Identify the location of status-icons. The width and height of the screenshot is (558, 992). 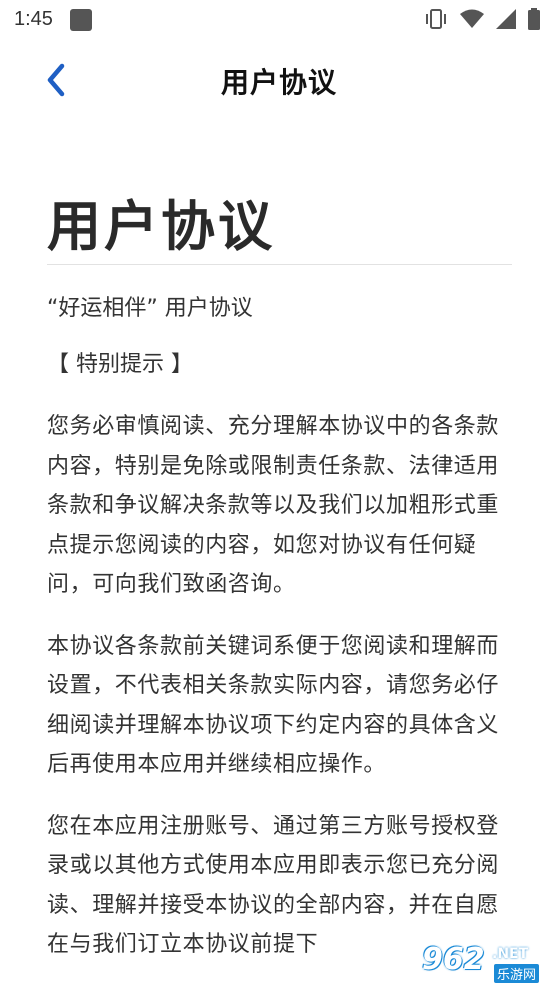
(482, 19).